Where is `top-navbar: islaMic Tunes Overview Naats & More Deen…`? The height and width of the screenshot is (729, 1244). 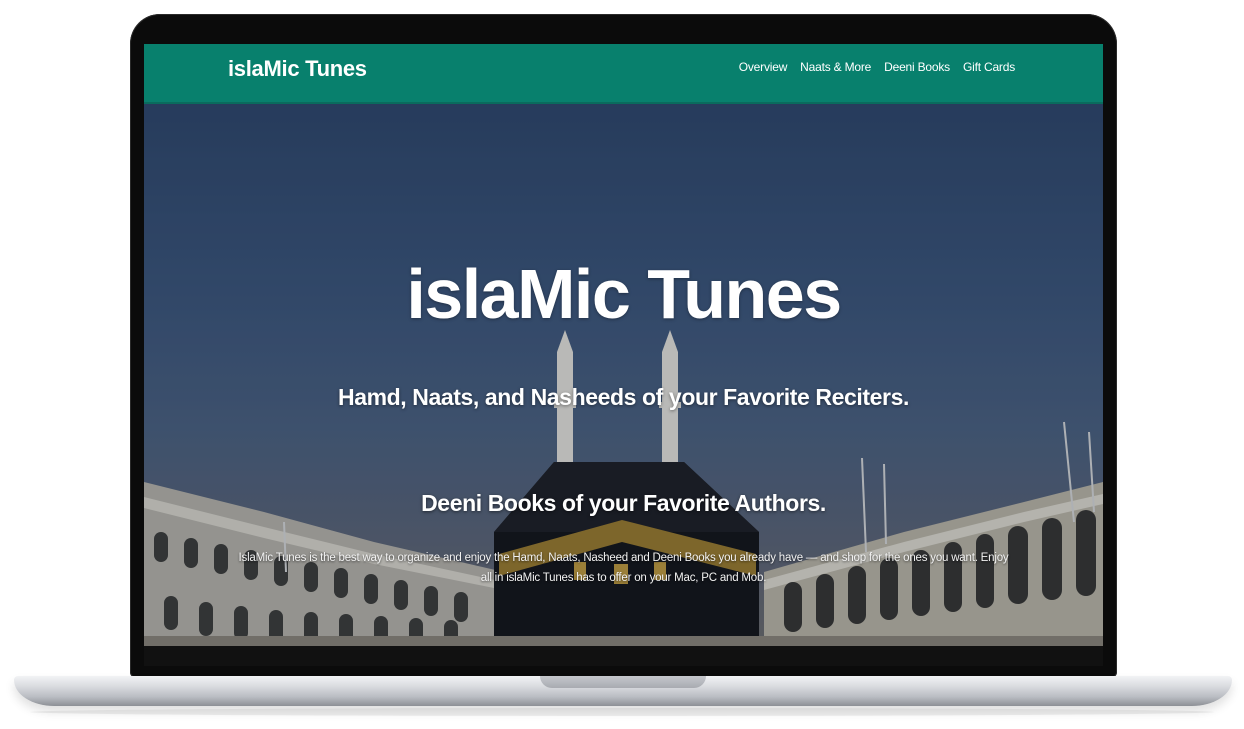
top-navbar: islaMic Tunes Overview Naats & More Deen… is located at coordinates (623, 74).